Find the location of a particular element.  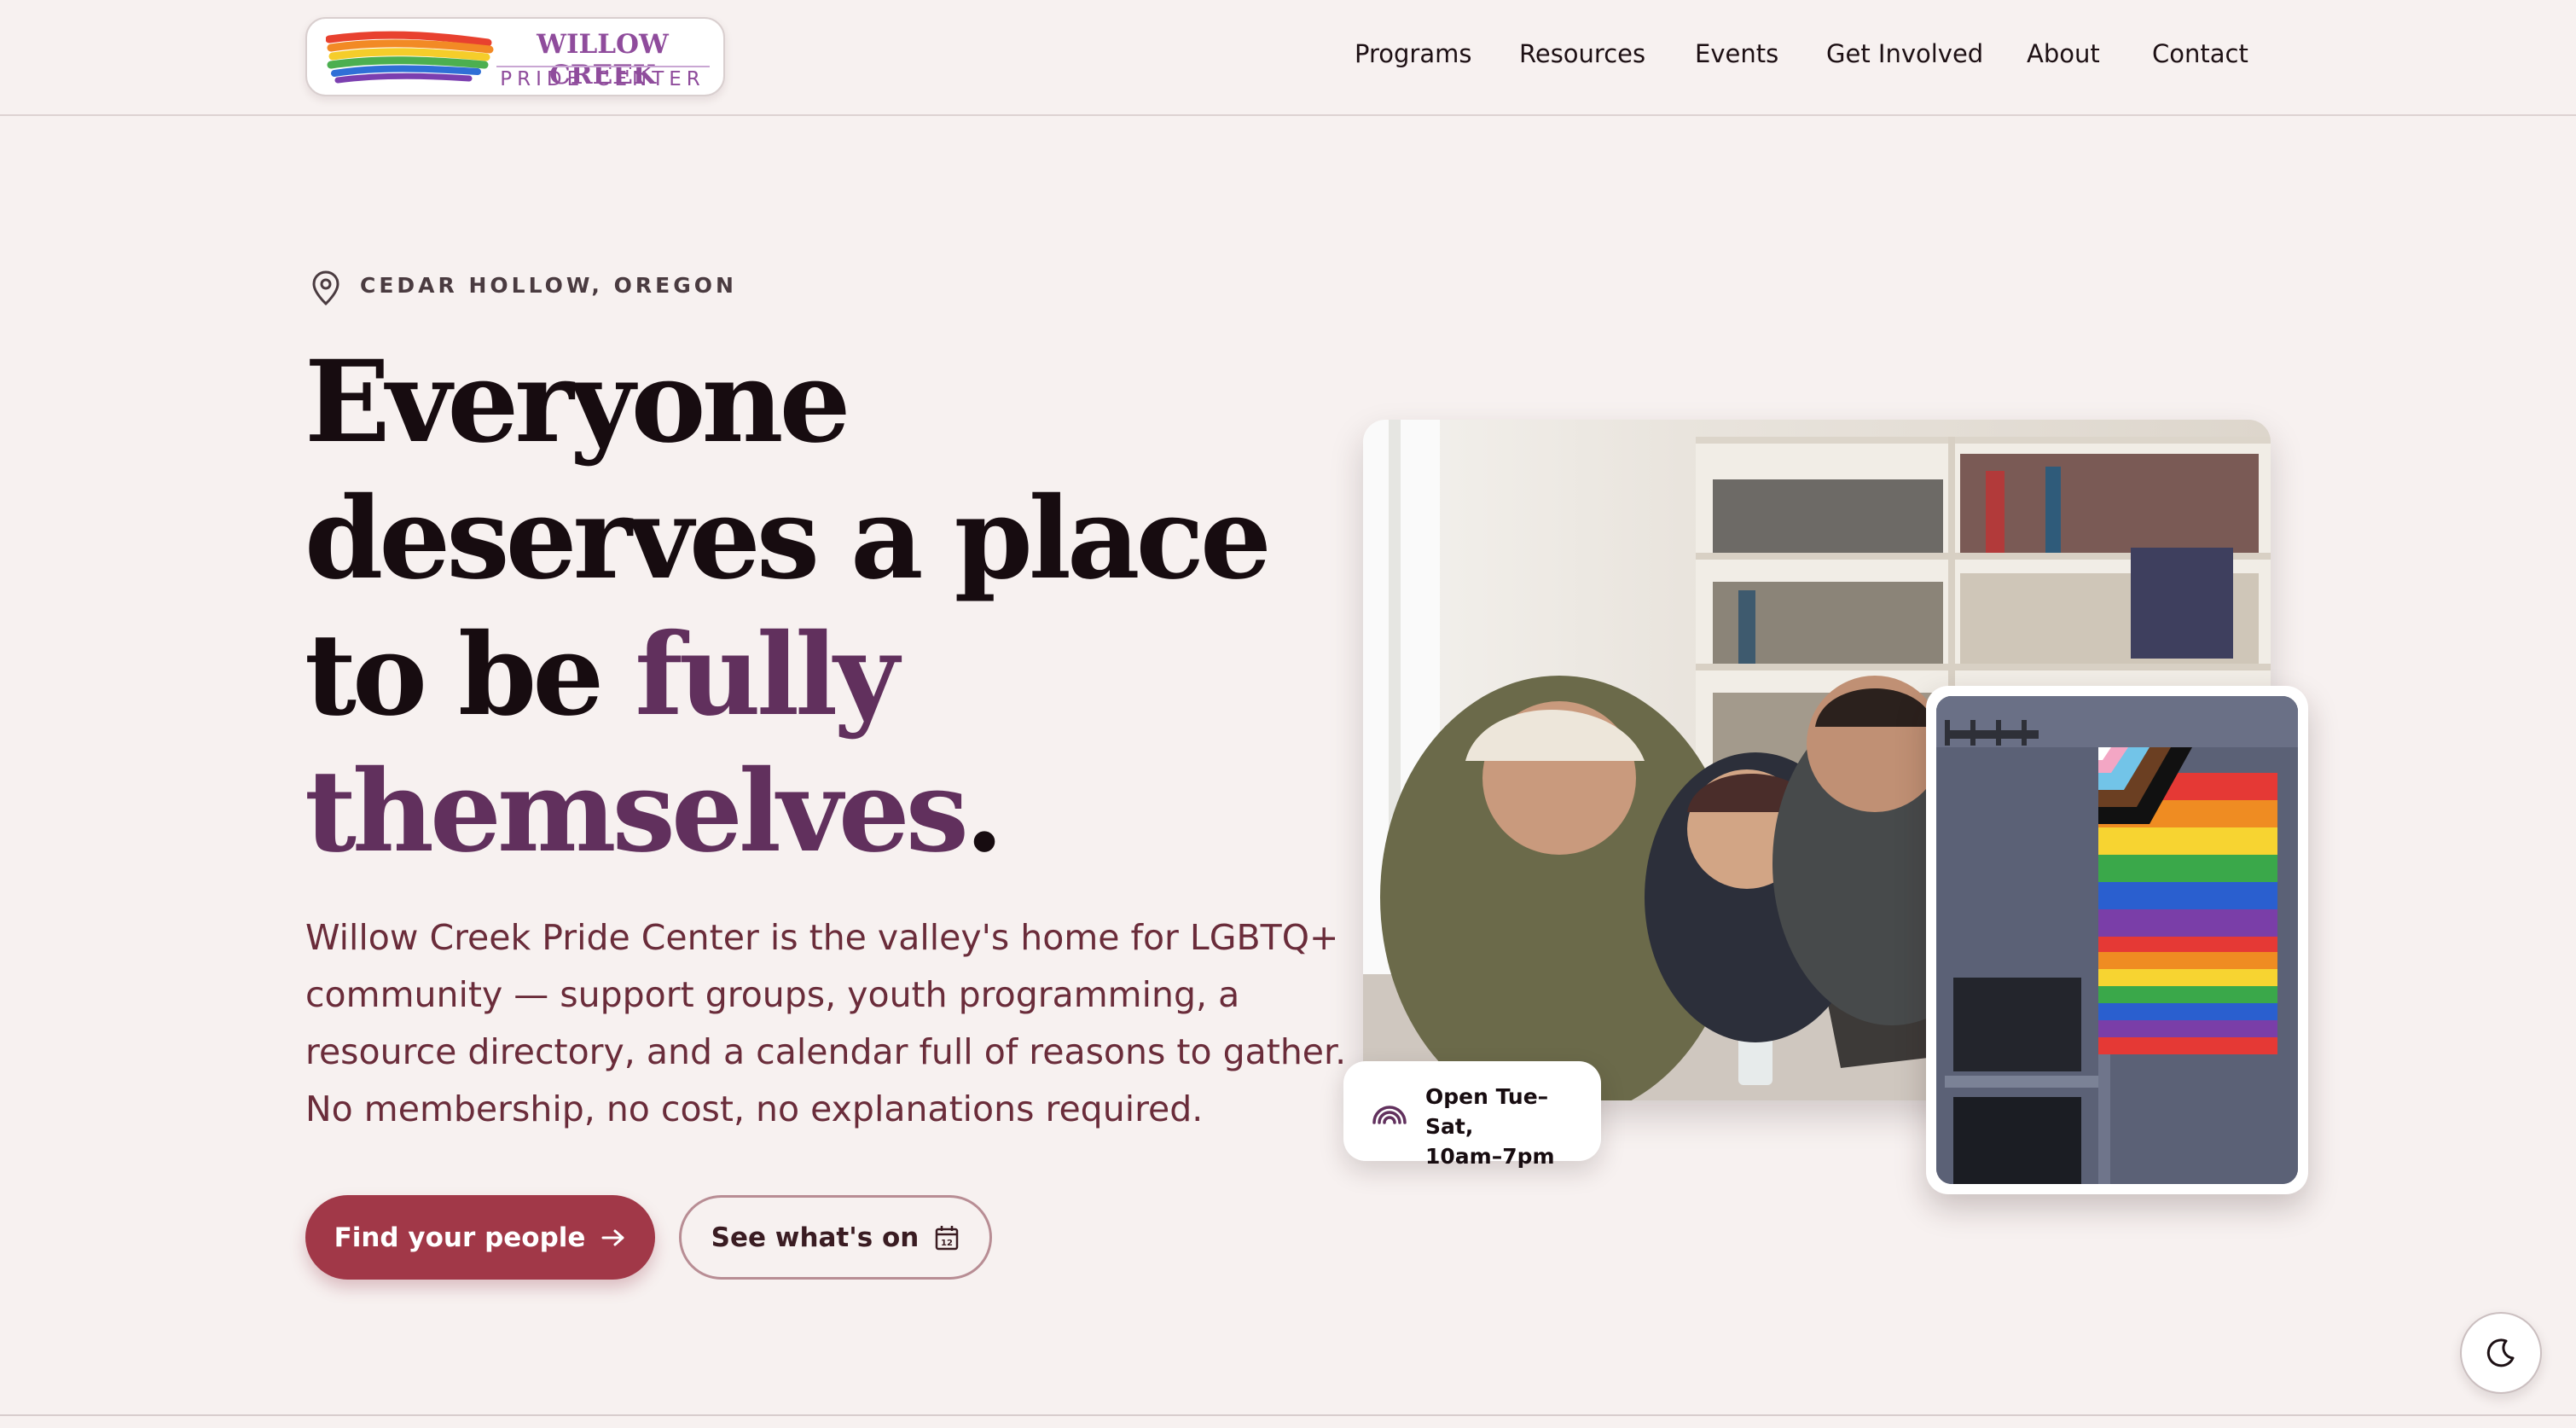

opening-hours-card: Open Tue–Sat, 10am–7pm is located at coordinates (1472, 1115).